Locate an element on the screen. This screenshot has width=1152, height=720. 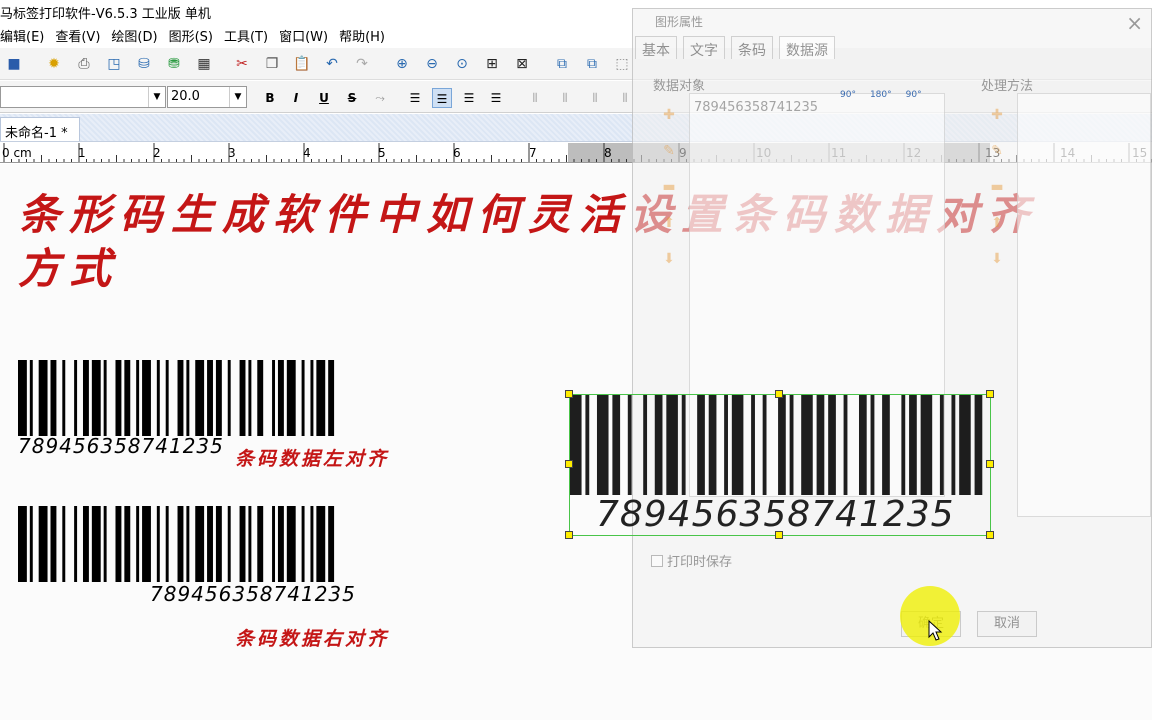
italic-button: I is located at coordinates (296, 98).